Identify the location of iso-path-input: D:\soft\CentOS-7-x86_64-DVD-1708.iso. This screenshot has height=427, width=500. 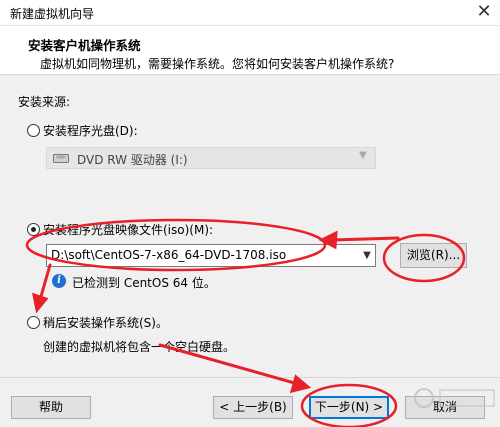
(168, 255).